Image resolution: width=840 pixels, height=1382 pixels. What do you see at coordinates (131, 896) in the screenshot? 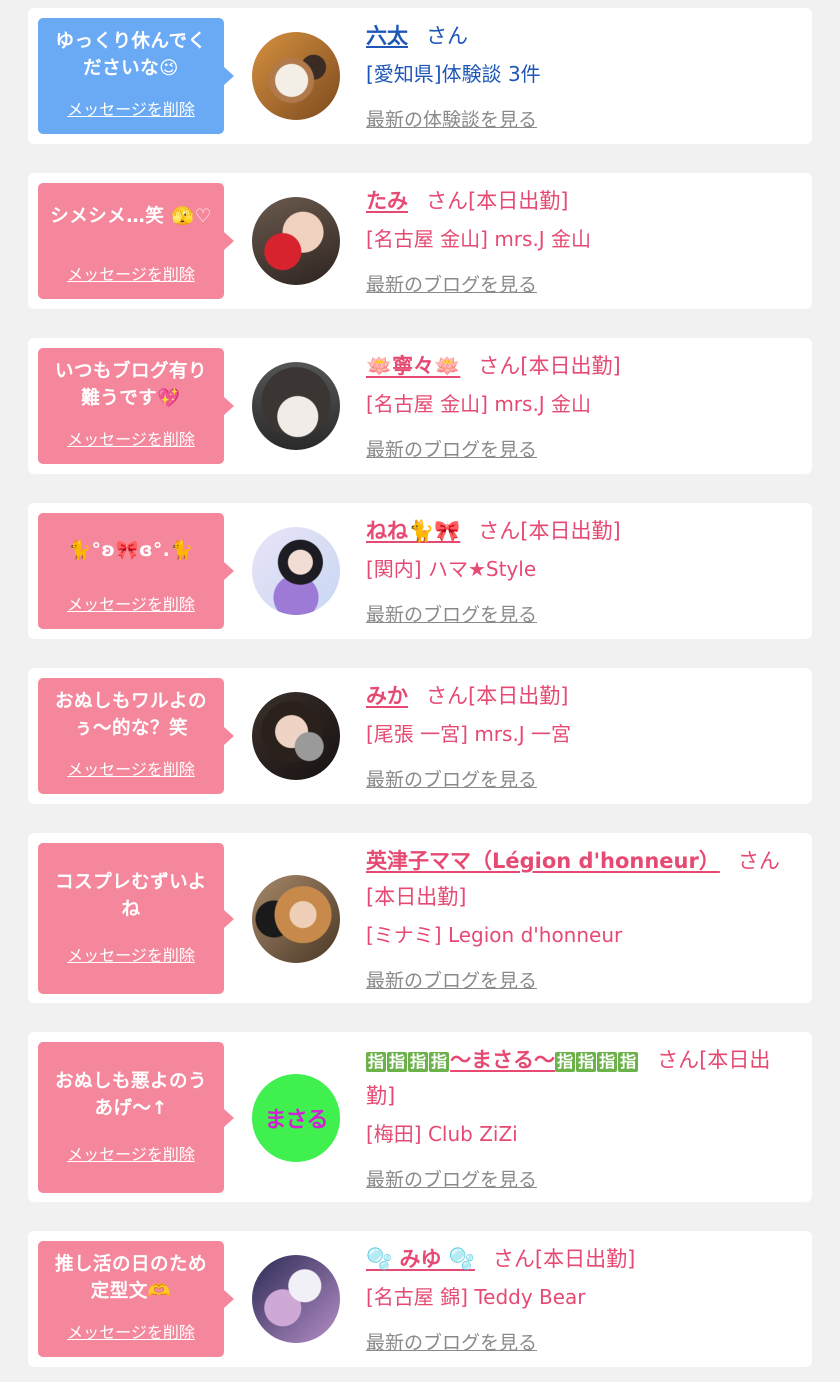
I see `message-text: コスプレむずいよね` at bounding box center [131, 896].